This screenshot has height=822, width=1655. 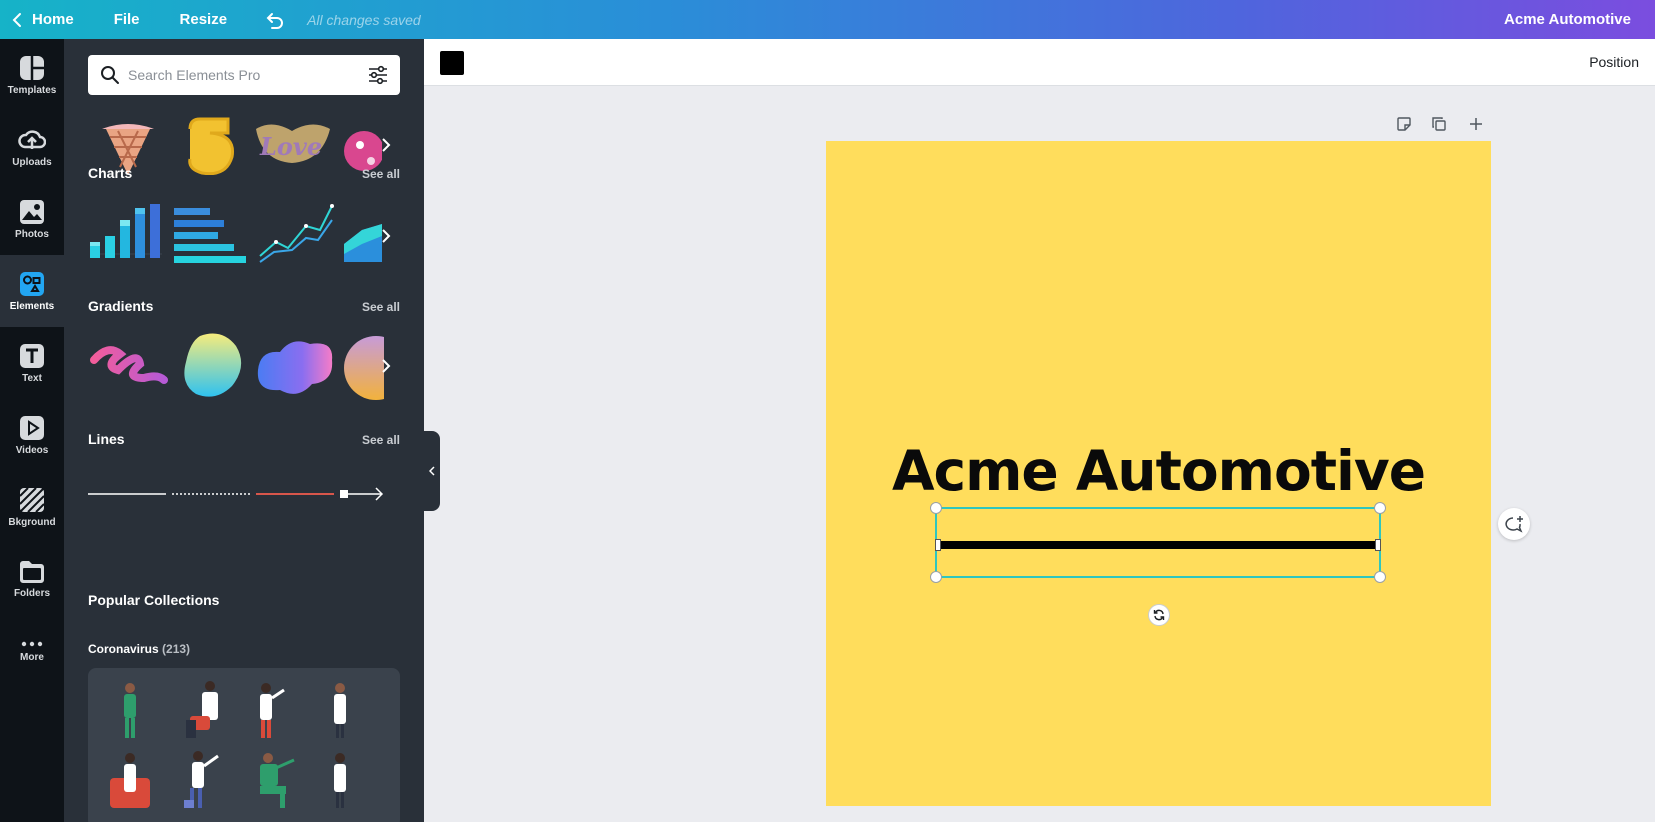 I want to click on svg-text: Love, so click(x=290, y=146).